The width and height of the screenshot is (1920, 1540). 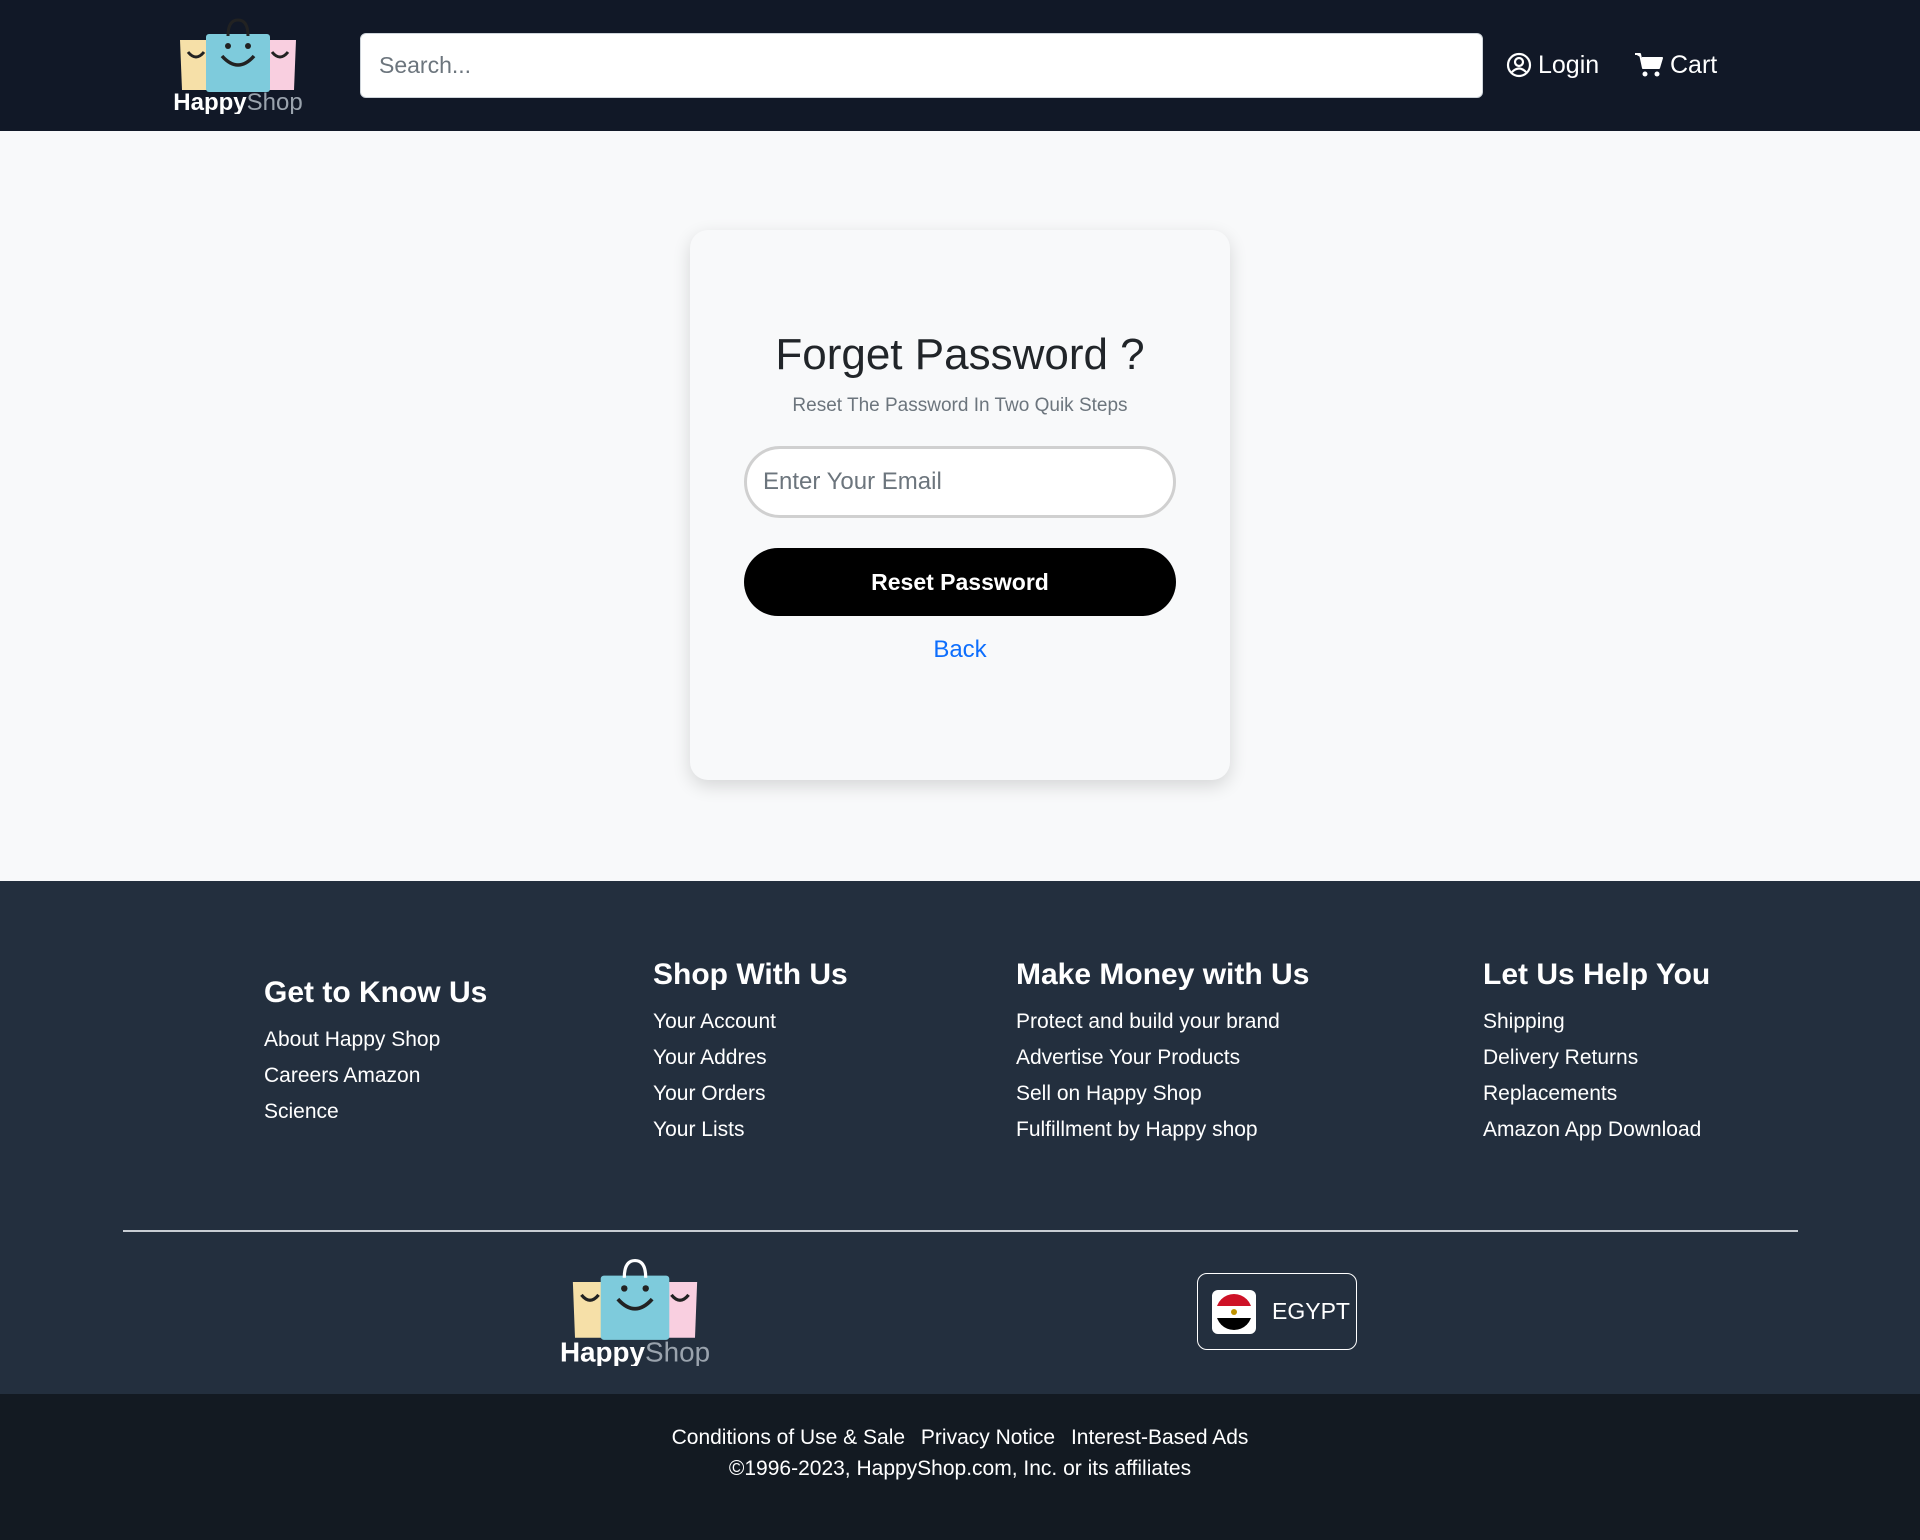 What do you see at coordinates (1649, 65) in the screenshot?
I see `shopping-cart-icon` at bounding box center [1649, 65].